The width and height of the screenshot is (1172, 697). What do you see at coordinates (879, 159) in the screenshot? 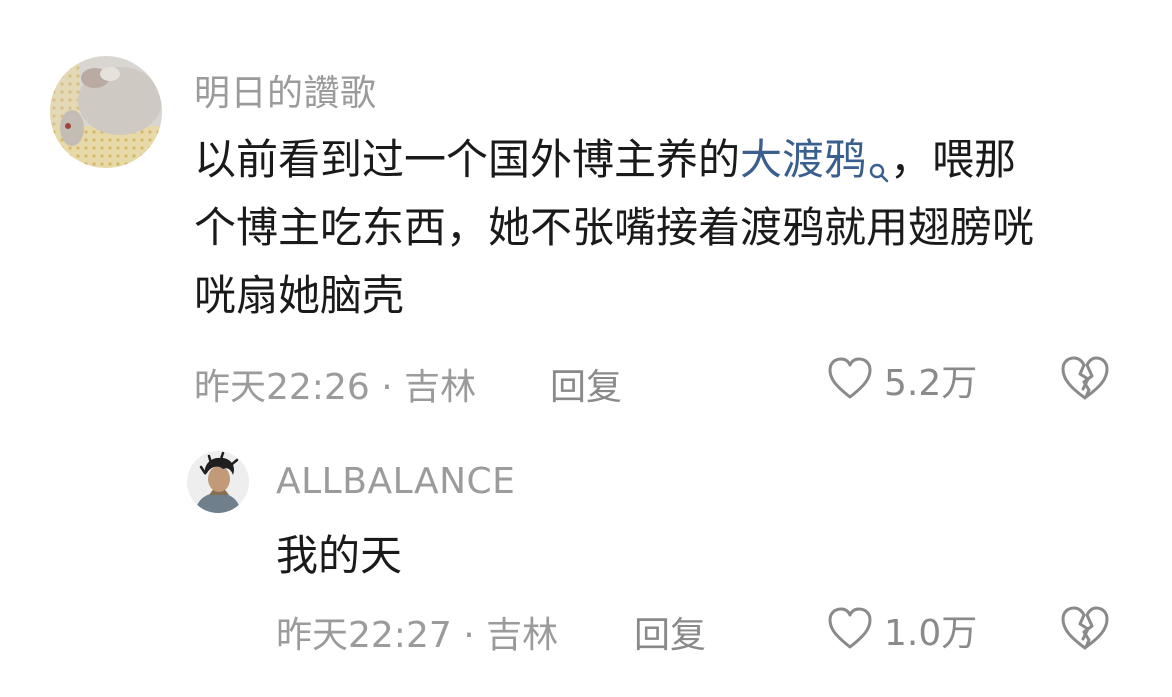
I see `search-icon` at bounding box center [879, 159].